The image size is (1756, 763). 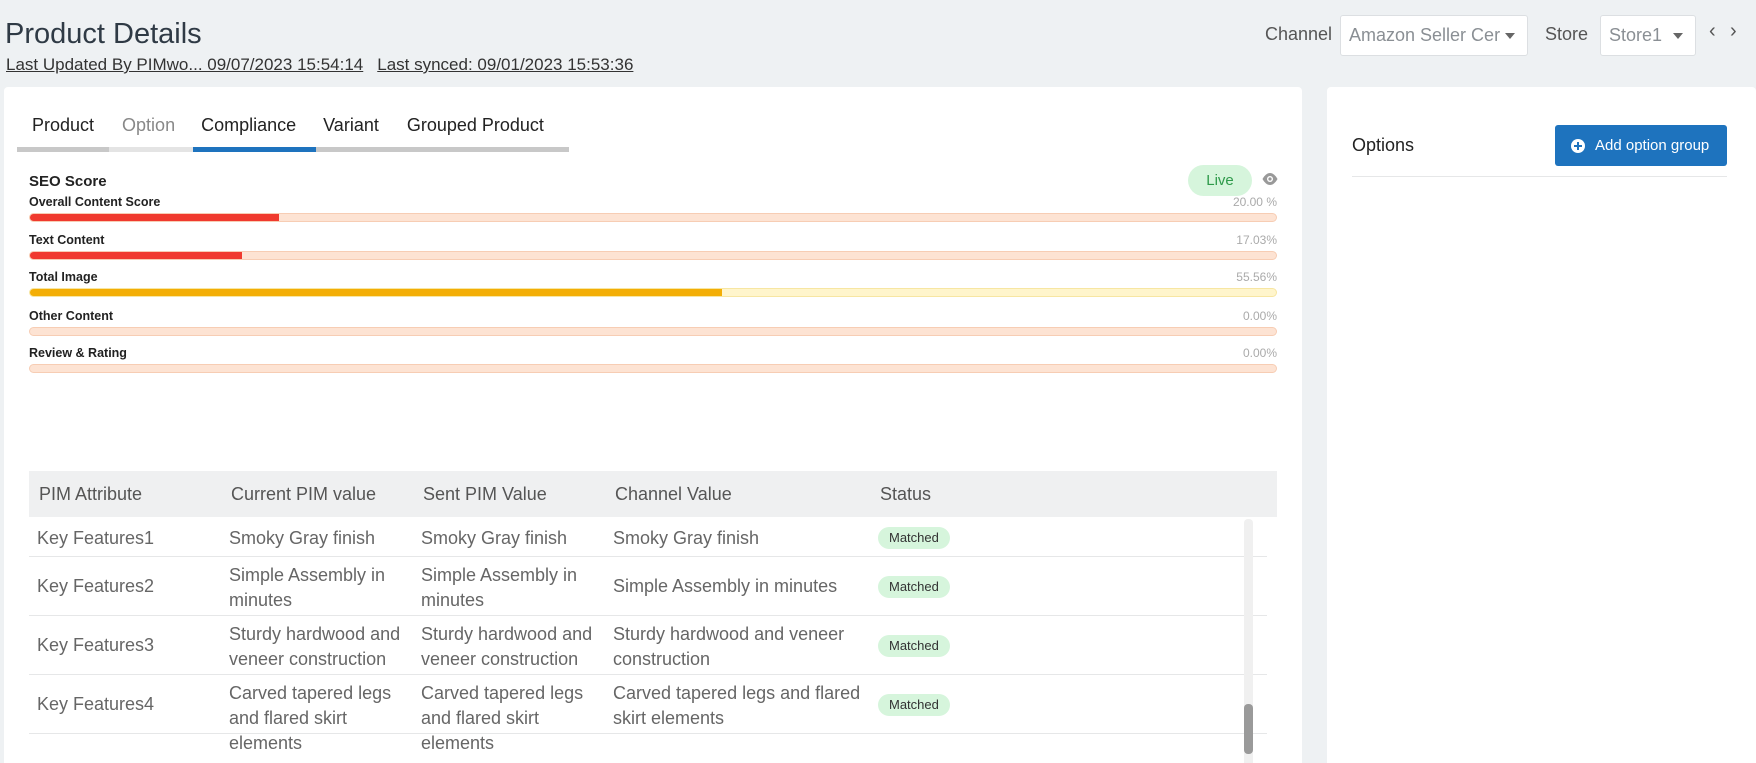 What do you see at coordinates (78, 353) in the screenshot?
I see `score-label: Review & Rating` at bounding box center [78, 353].